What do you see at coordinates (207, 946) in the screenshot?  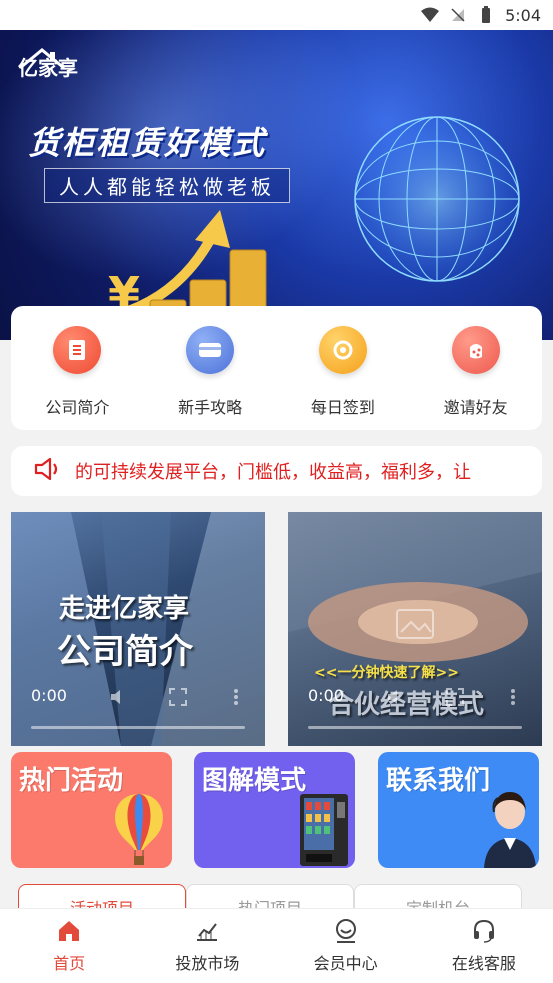 I see `nav-market: 投放市场` at bounding box center [207, 946].